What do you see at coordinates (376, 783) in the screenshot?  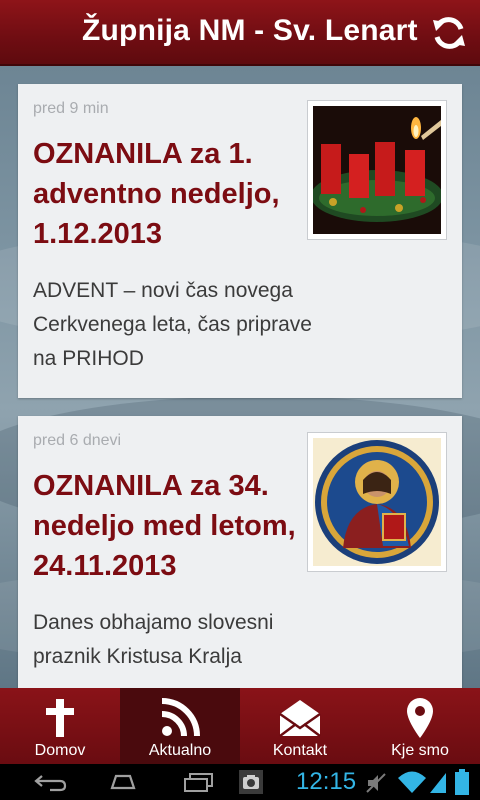 I see `mute-icon` at bounding box center [376, 783].